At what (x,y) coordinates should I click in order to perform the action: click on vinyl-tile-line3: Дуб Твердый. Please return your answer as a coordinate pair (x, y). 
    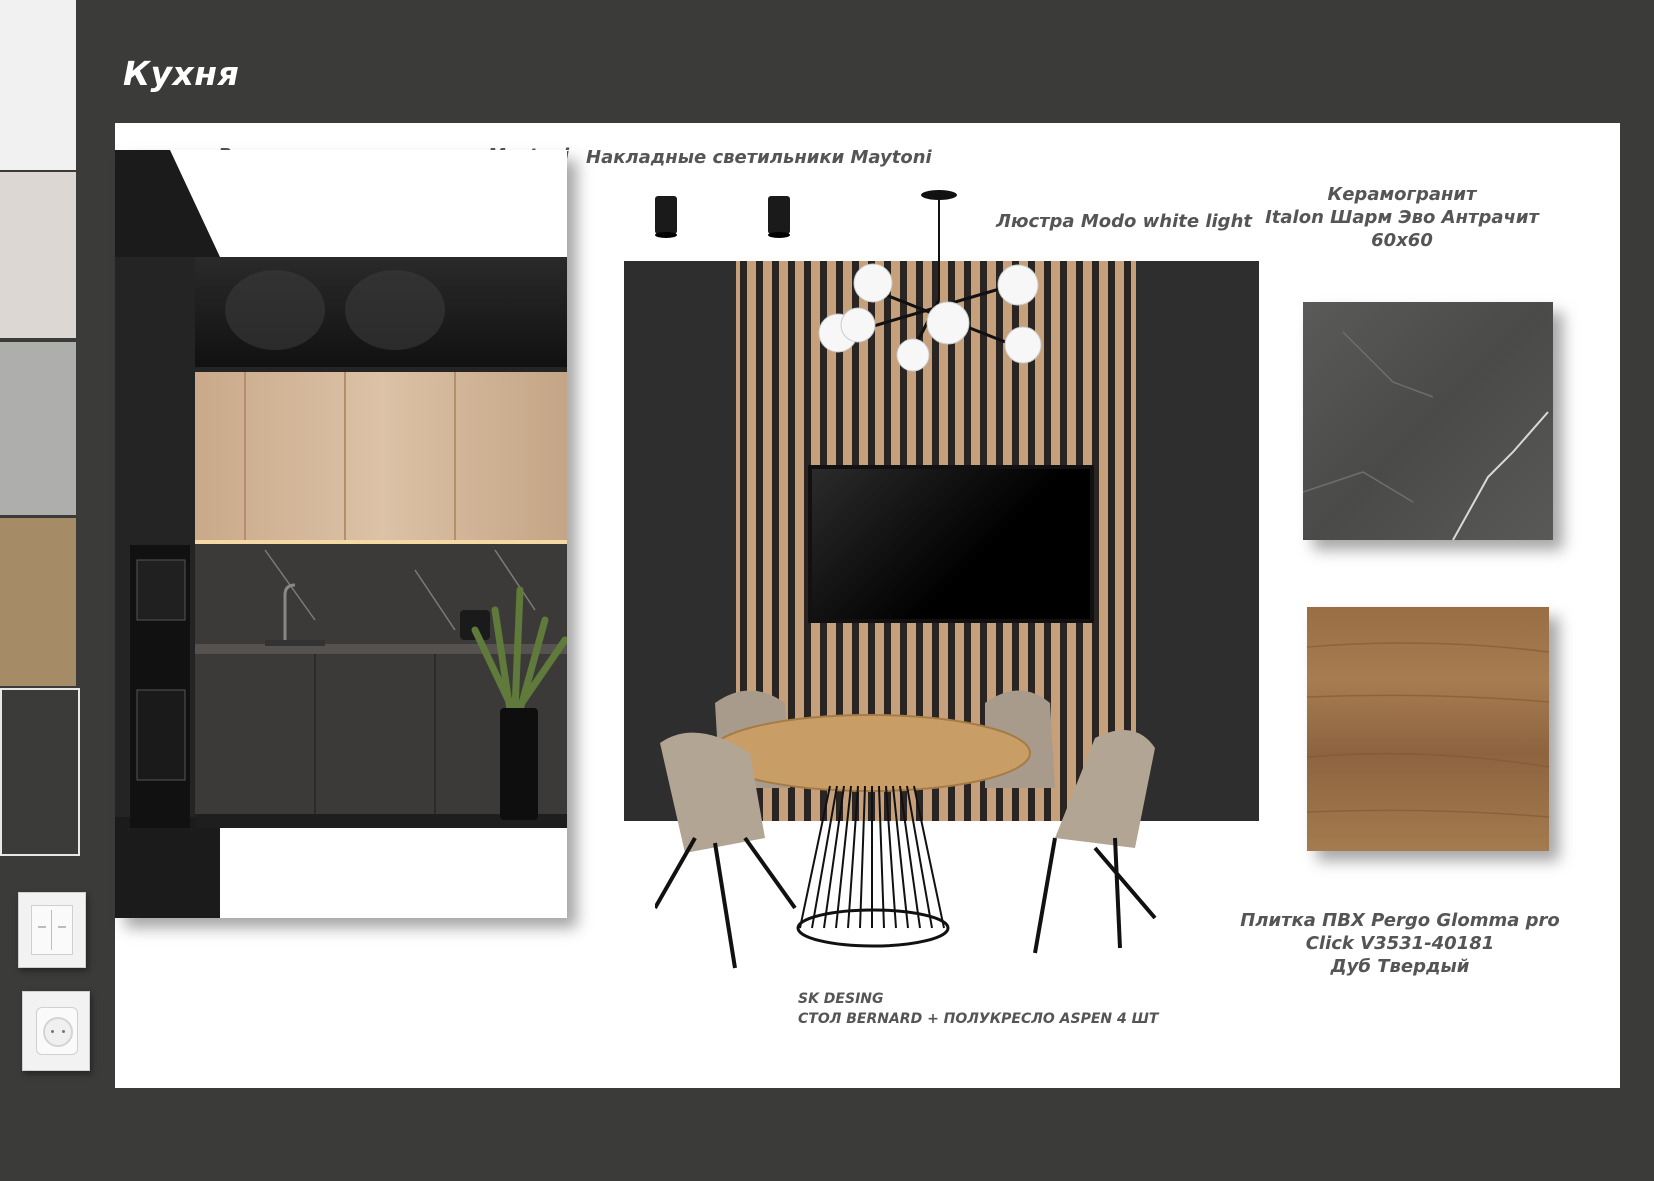
    Looking at the image, I should click on (1400, 966).